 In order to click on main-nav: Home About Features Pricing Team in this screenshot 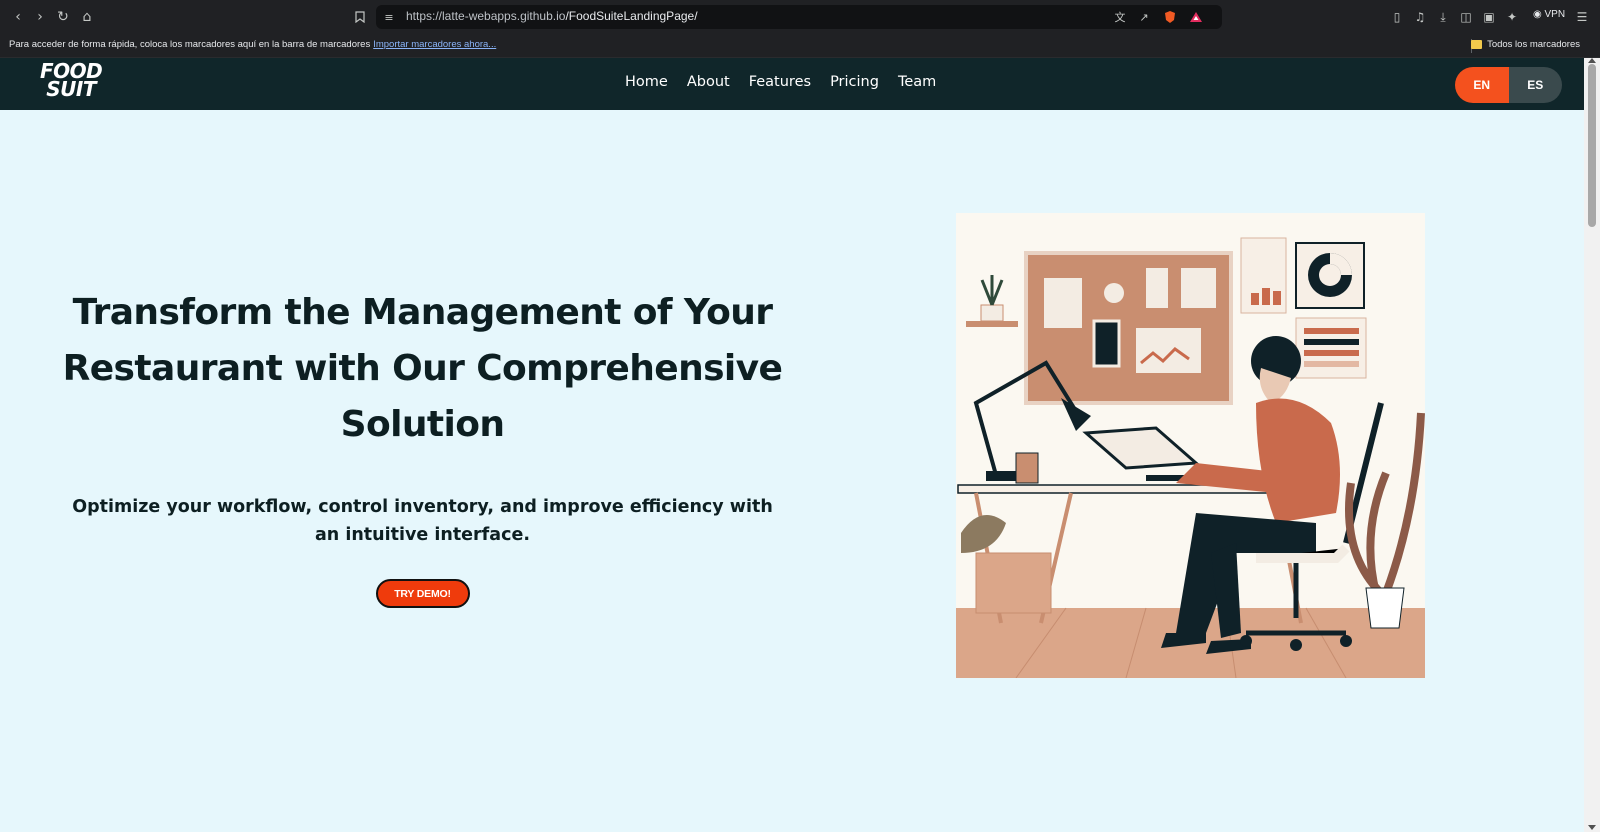, I will do `click(780, 82)`.